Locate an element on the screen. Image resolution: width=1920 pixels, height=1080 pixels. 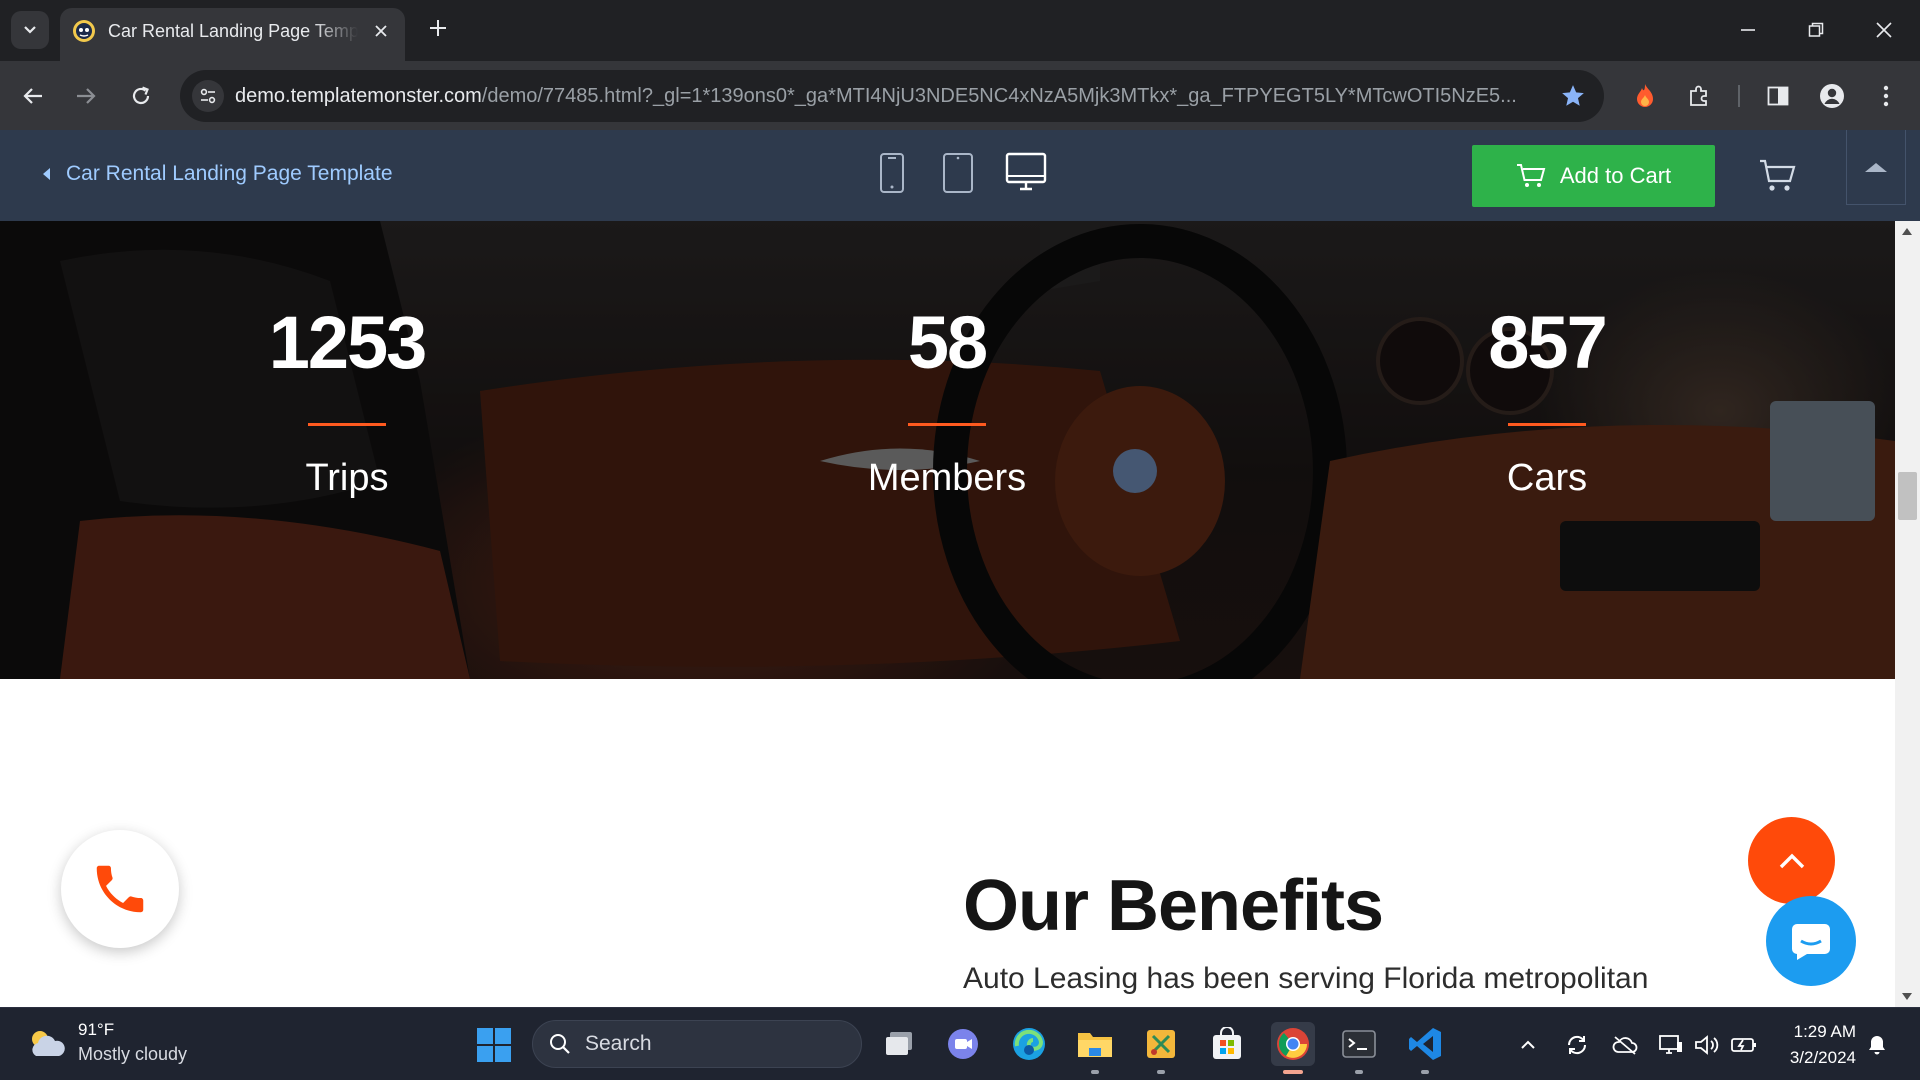
chevron-up-icon is located at coordinates (1528, 1044).